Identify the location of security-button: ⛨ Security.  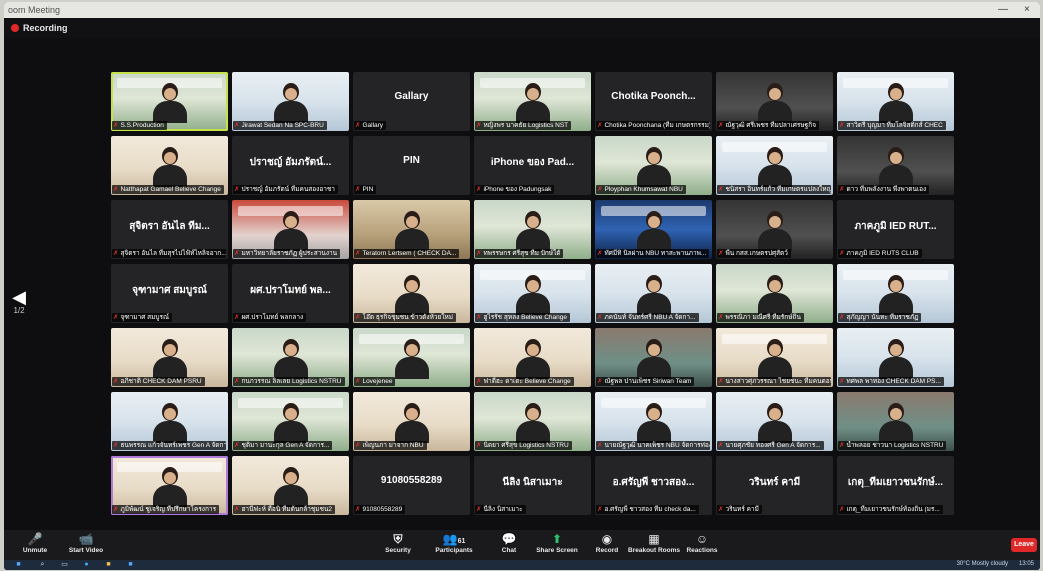
(398, 544).